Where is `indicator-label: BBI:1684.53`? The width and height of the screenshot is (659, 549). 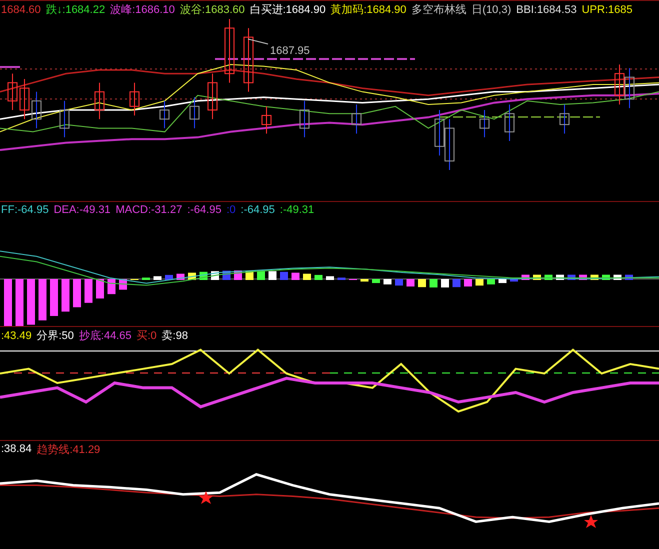
indicator-label: BBI:1684.53 is located at coordinates (546, 10).